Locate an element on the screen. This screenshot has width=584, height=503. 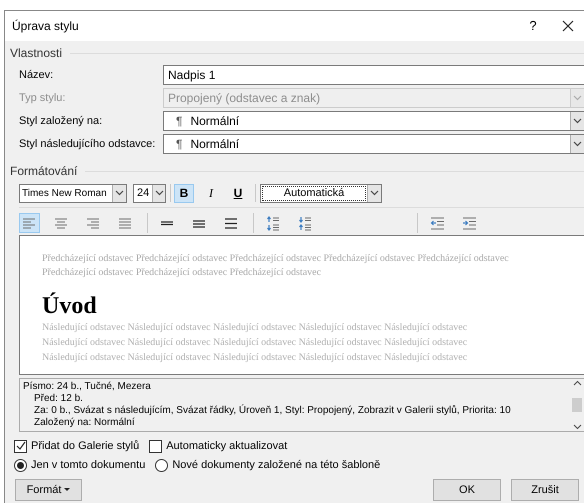
dropdown-value: Automatická is located at coordinates (314, 193).